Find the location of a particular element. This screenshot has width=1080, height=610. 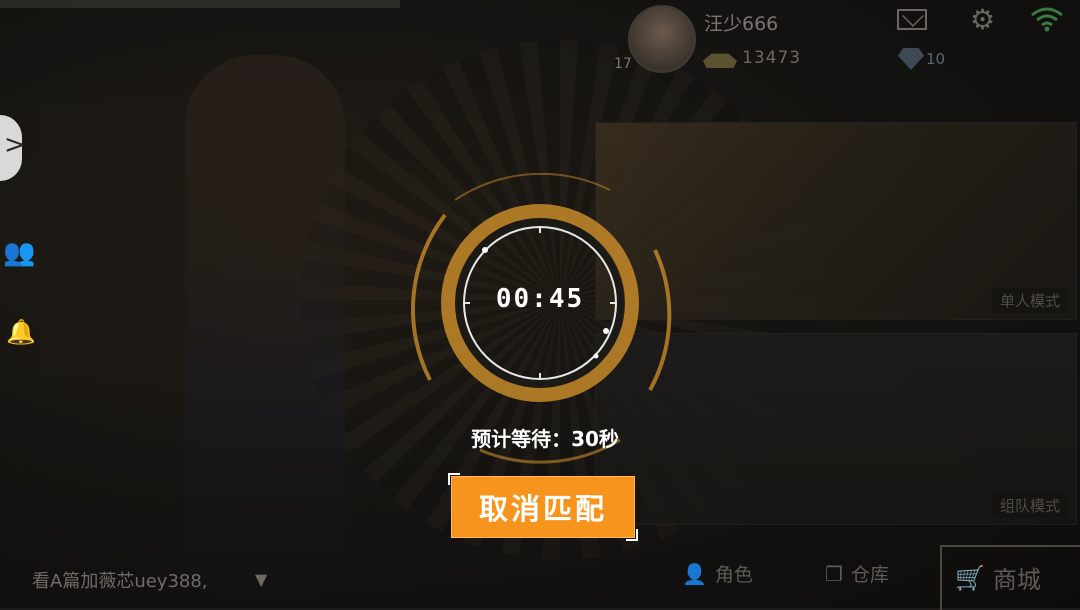

friends-icon: 👥 is located at coordinates (19, 253).